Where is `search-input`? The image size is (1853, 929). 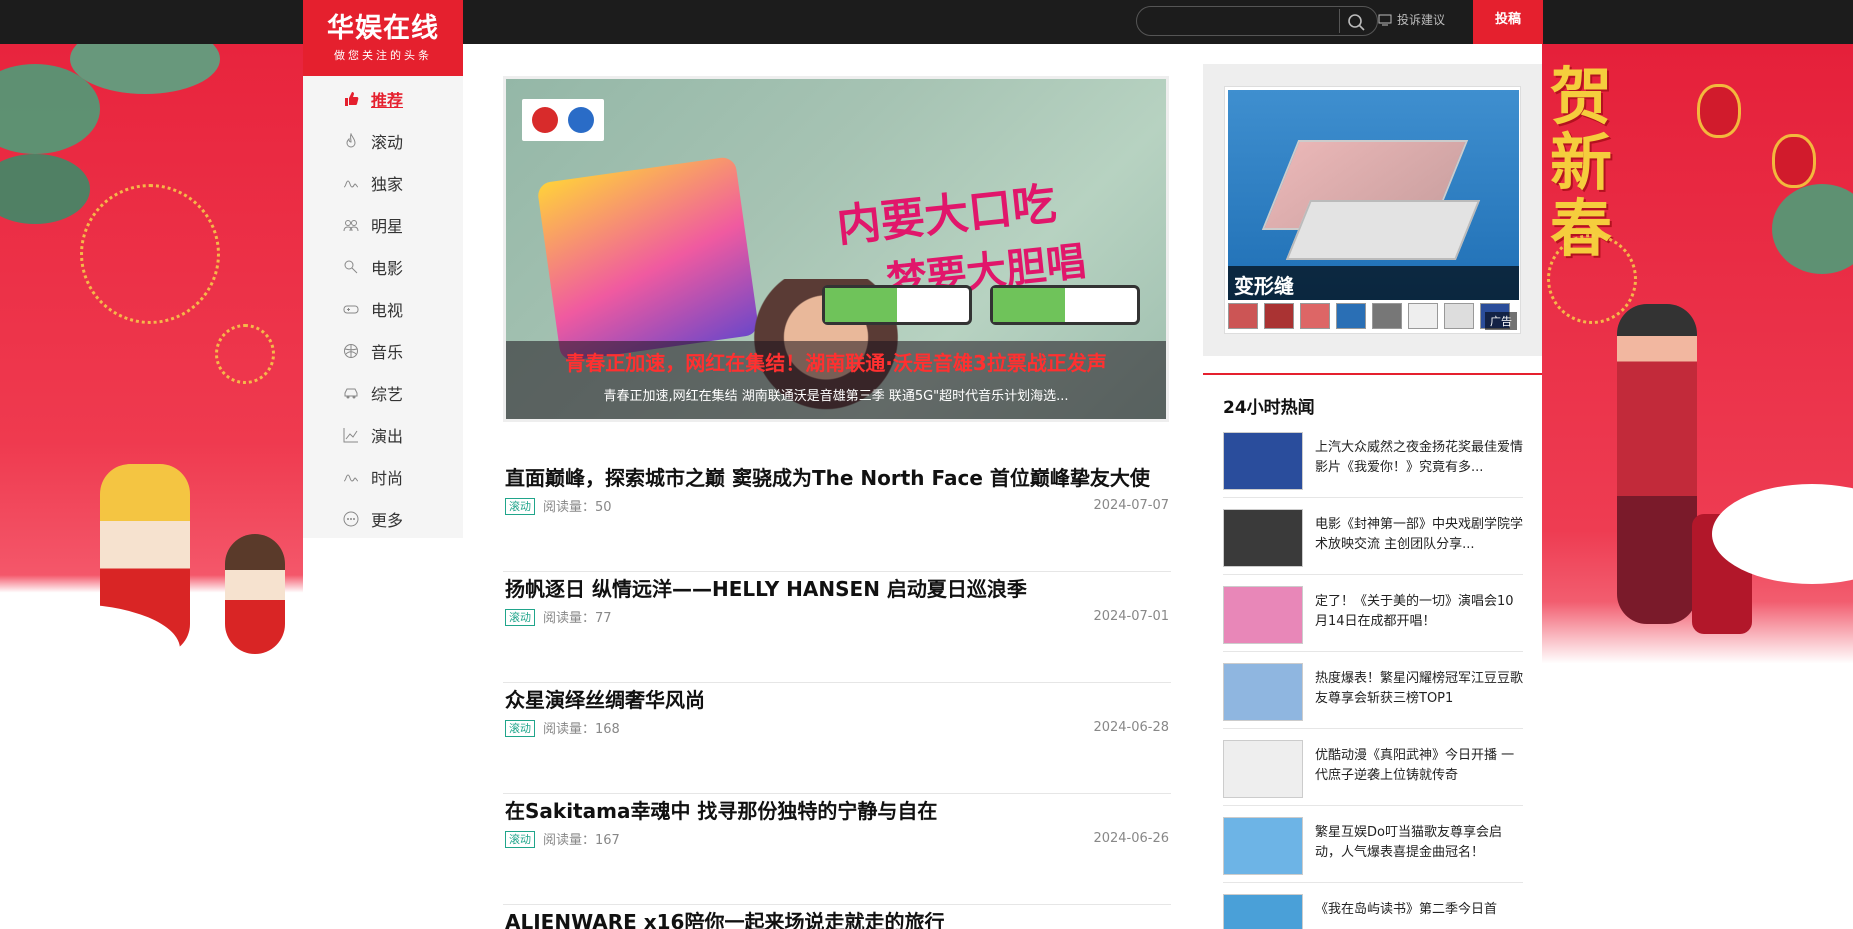
search-input is located at coordinates (1239, 21).